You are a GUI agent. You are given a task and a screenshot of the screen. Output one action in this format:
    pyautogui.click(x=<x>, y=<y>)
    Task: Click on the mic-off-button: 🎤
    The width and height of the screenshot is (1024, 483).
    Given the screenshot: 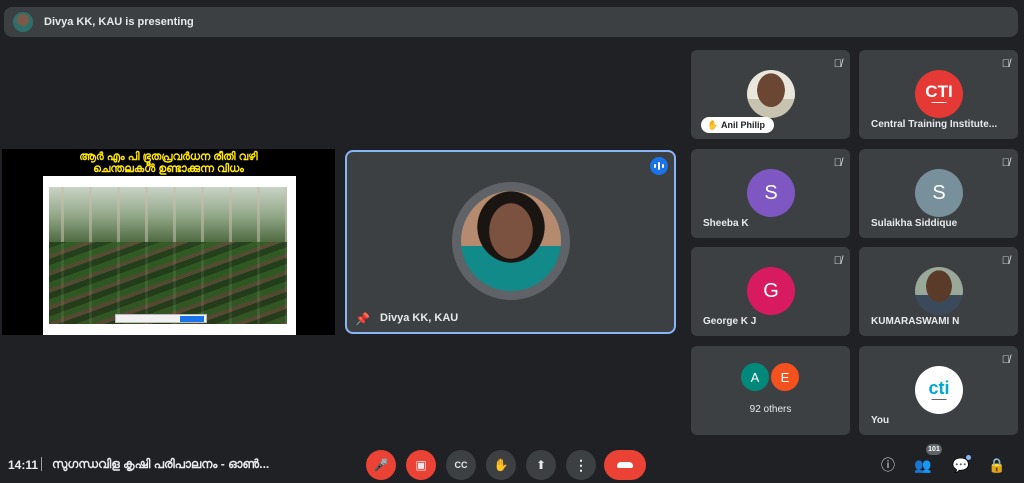 What is the action you would take?
    pyautogui.click(x=381, y=465)
    